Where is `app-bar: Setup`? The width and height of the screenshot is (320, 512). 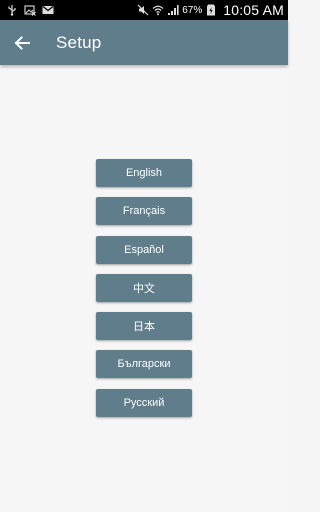 app-bar: Setup is located at coordinates (144, 42).